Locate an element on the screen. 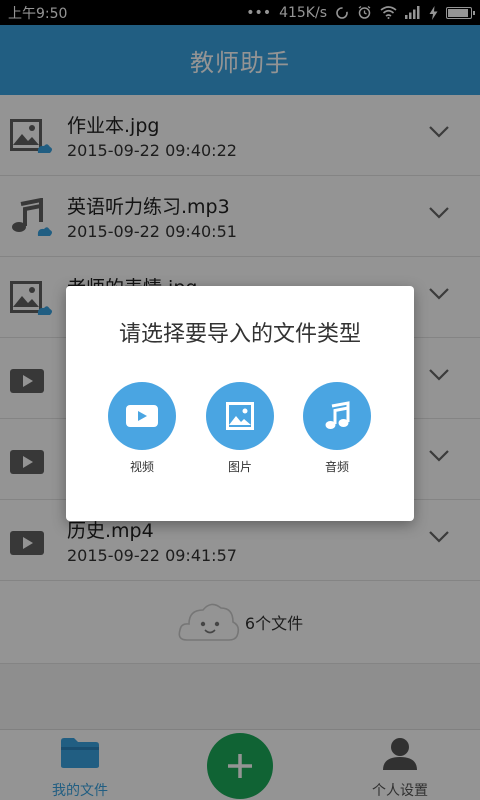 The width and height of the screenshot is (480, 800). import-audio-option: 音频 is located at coordinates (337, 430).